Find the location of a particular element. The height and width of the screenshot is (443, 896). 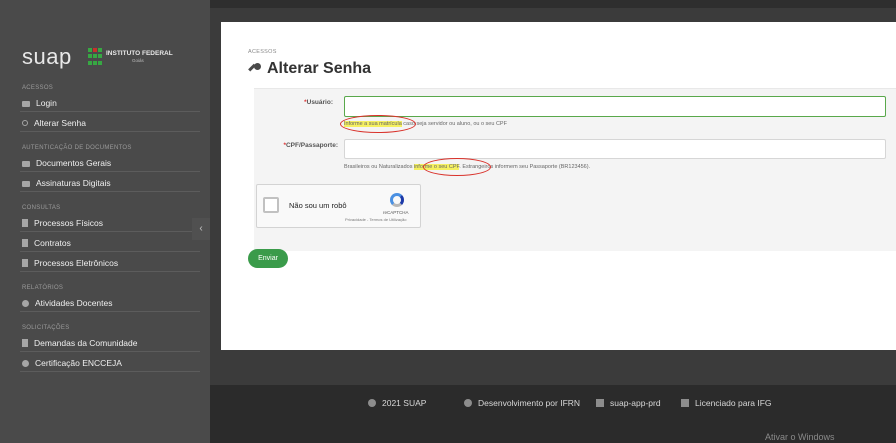

sidebar-item-processos-eletronicos: Processos Eletrônicos is located at coordinates (70, 263).